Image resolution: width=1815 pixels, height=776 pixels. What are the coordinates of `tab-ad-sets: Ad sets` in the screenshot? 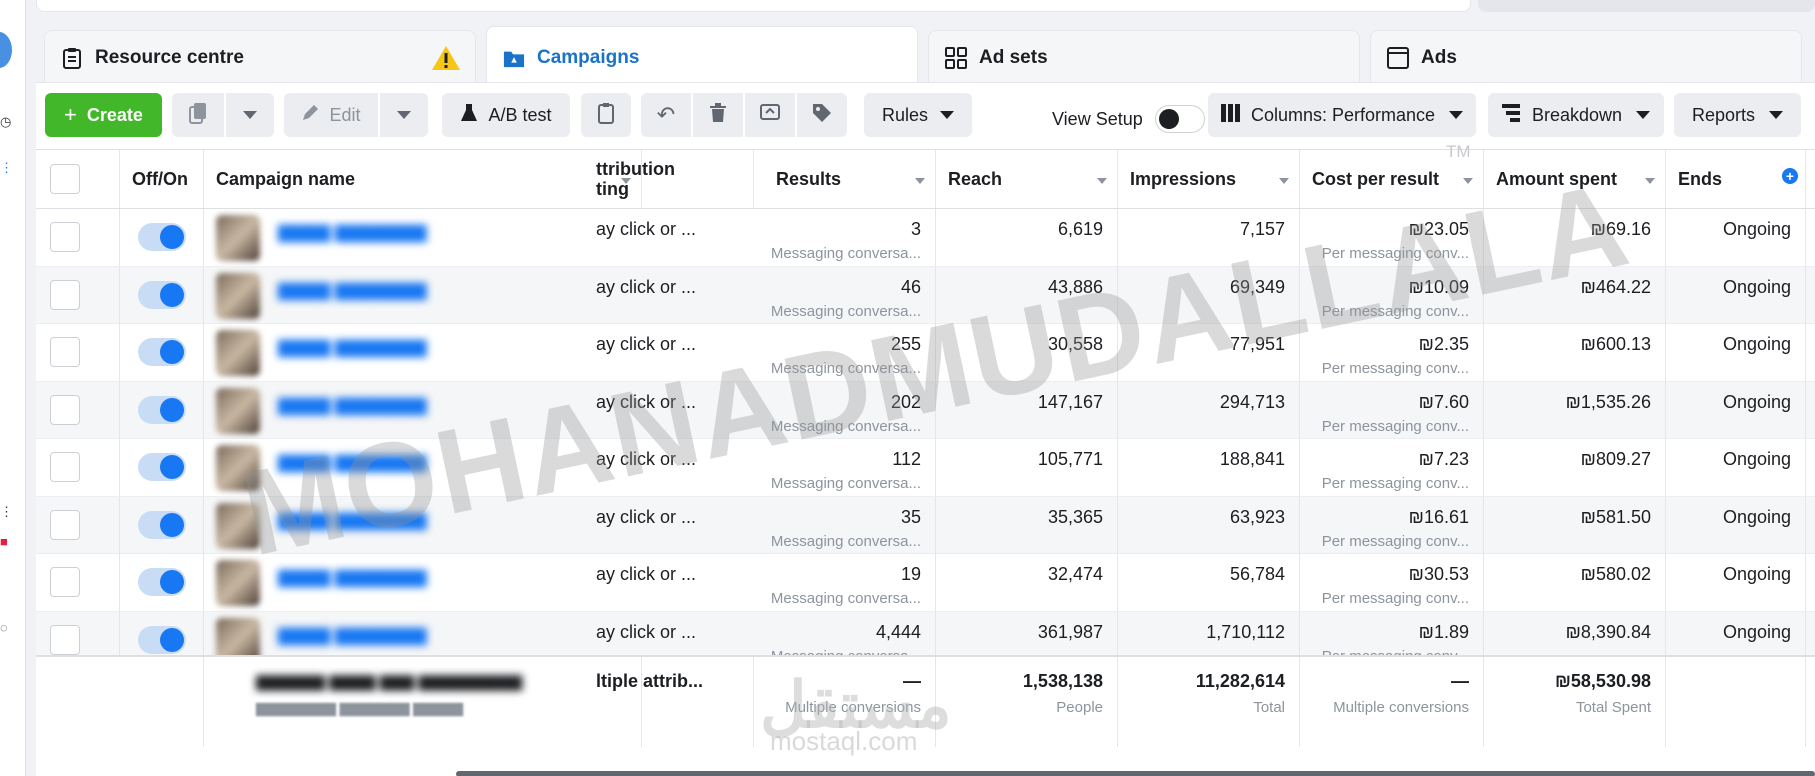 It's located at (1144, 57).